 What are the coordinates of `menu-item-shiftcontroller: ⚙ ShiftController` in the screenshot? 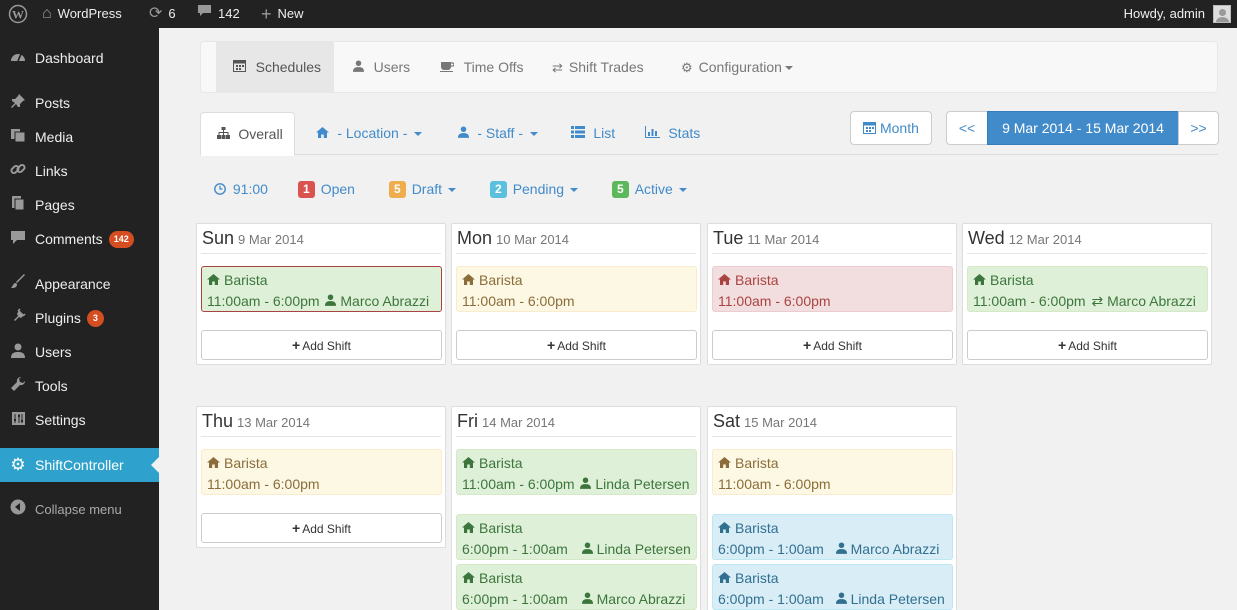 It's located at (79, 465).